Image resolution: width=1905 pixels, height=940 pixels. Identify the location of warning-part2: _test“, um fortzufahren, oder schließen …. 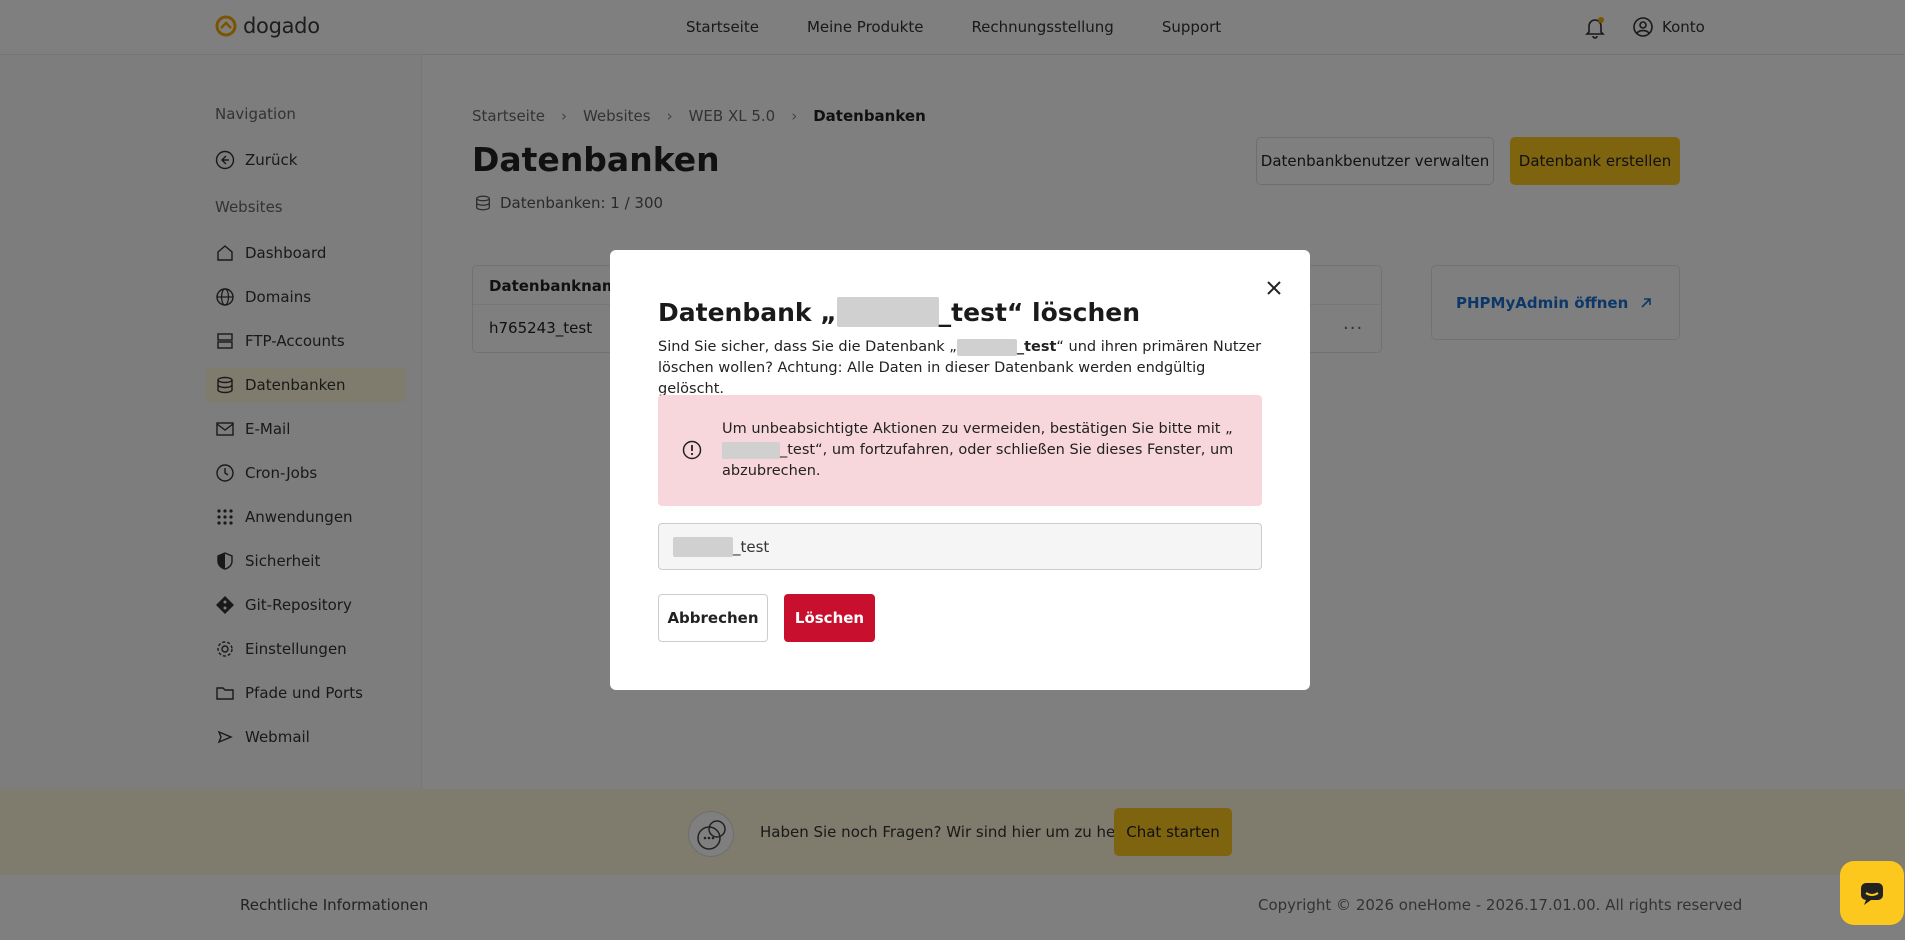
(978, 460).